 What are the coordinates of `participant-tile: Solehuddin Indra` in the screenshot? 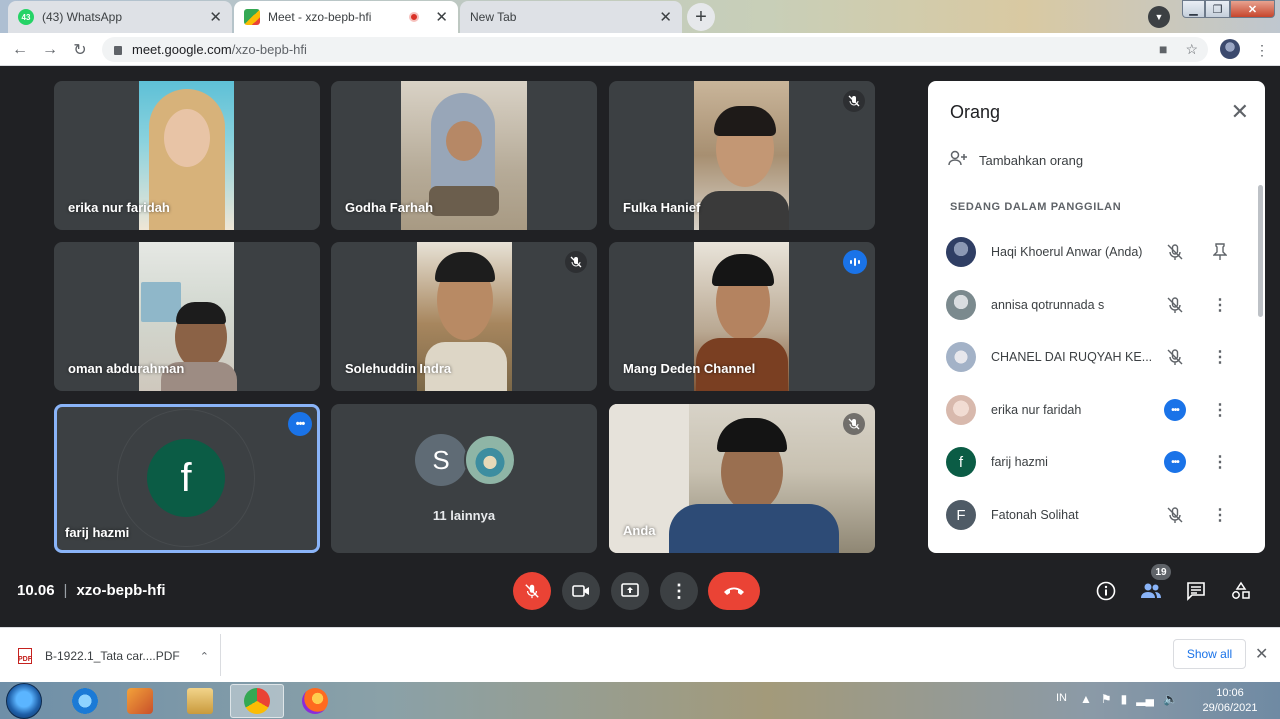 It's located at (464, 316).